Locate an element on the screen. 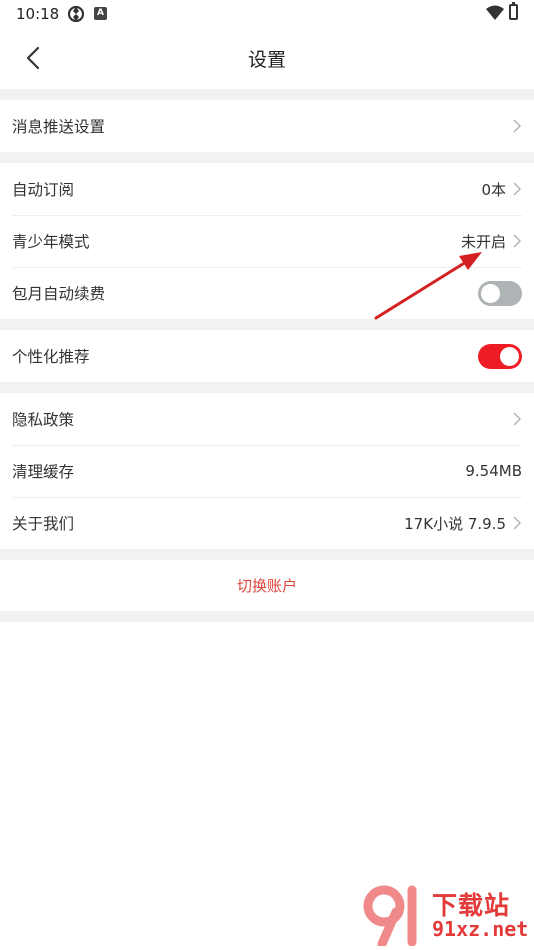 This screenshot has height=950, width=534. watermark-domain: 91xz.net is located at coordinates (480, 929).